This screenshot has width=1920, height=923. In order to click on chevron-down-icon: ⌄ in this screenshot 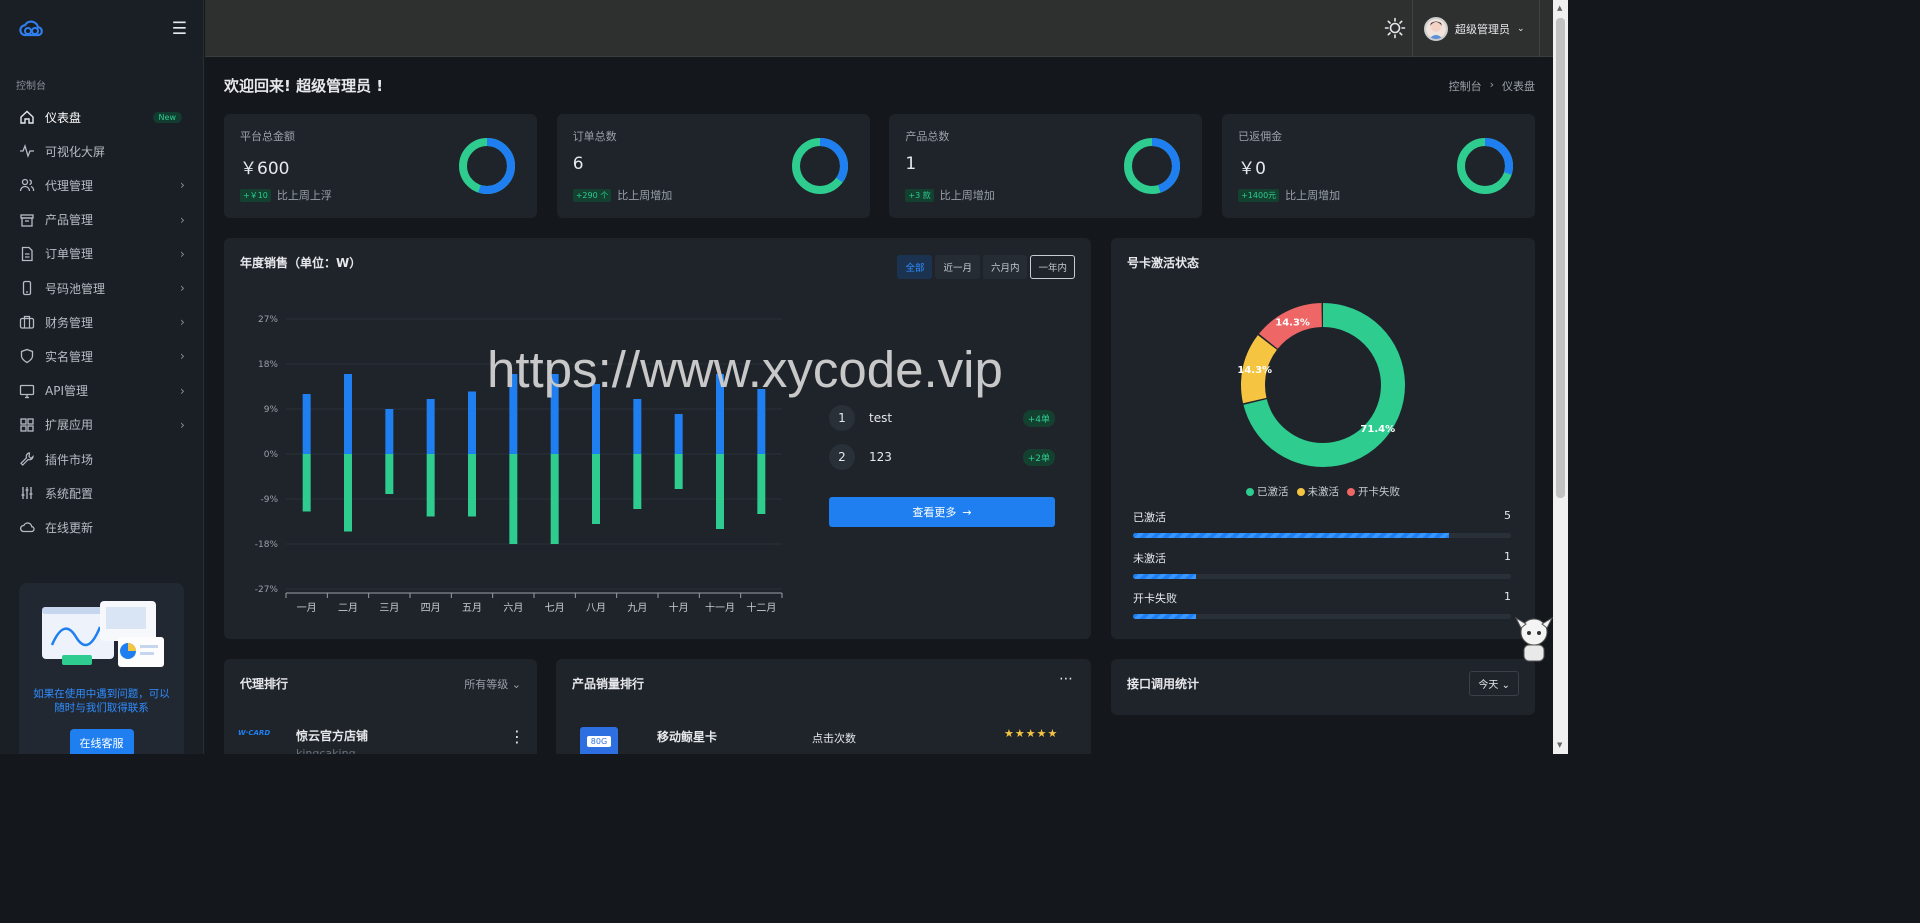, I will do `click(1521, 28)`.